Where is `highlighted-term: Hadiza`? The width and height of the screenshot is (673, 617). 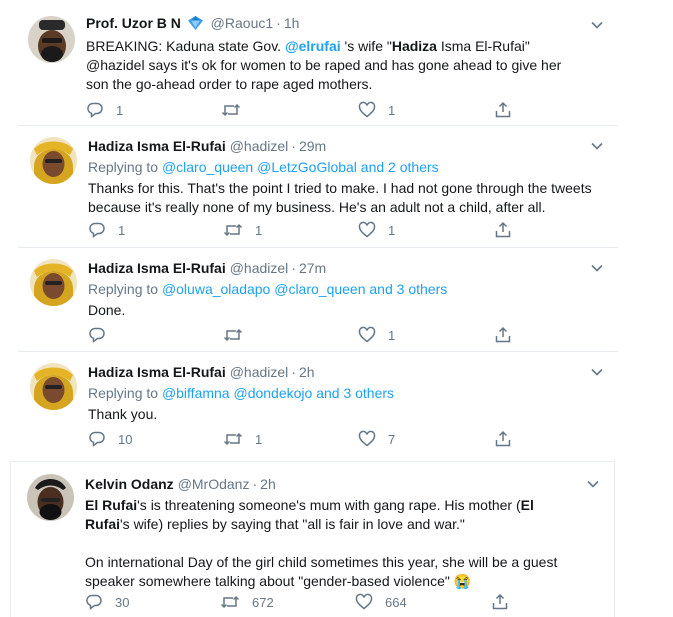
highlighted-term: Hadiza is located at coordinates (414, 46).